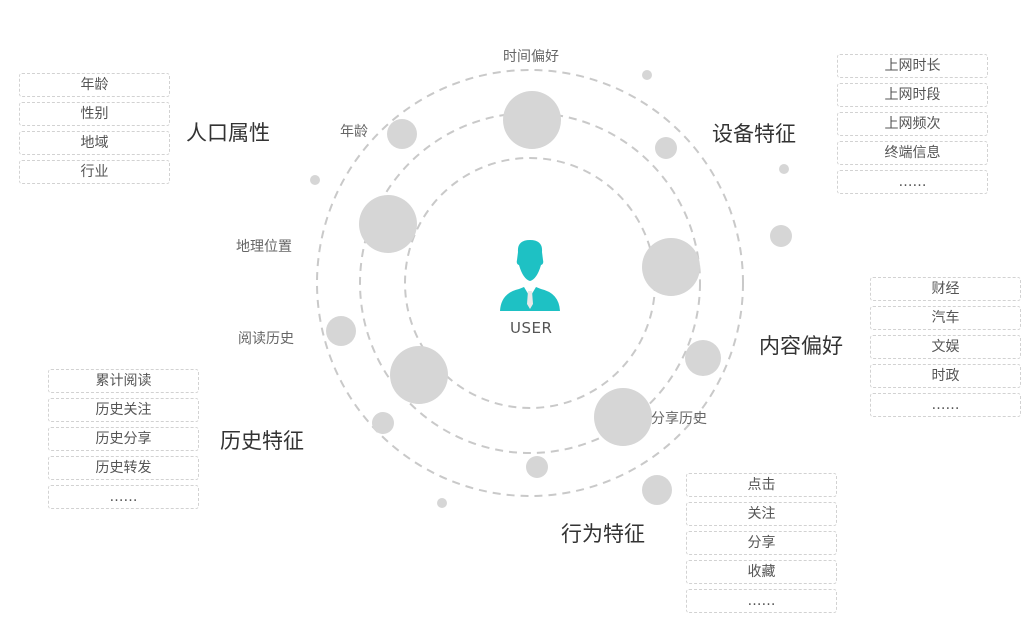 The width and height of the screenshot is (1035, 635). What do you see at coordinates (945, 376) in the screenshot?
I see `list-item: 时政` at bounding box center [945, 376].